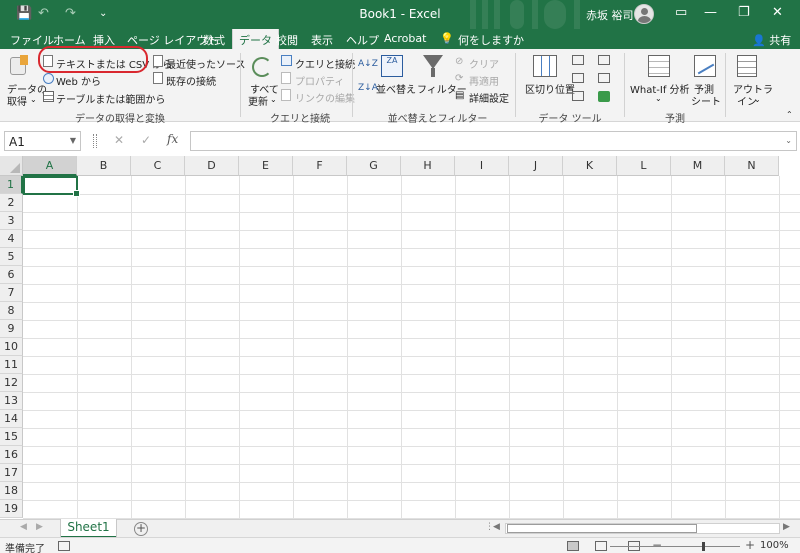  What do you see at coordinates (675, 546) in the screenshot?
I see `zoom-slider` at bounding box center [675, 546].